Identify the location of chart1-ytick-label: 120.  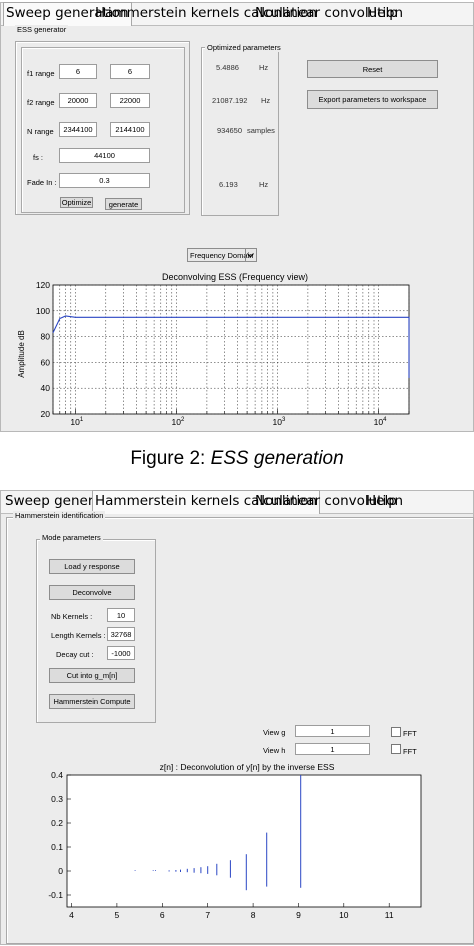
(43, 285).